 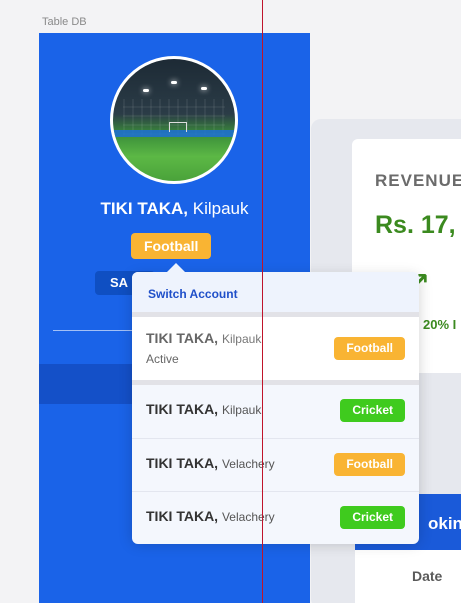 I want to click on bookings-title: oking, so click(x=444, y=523).